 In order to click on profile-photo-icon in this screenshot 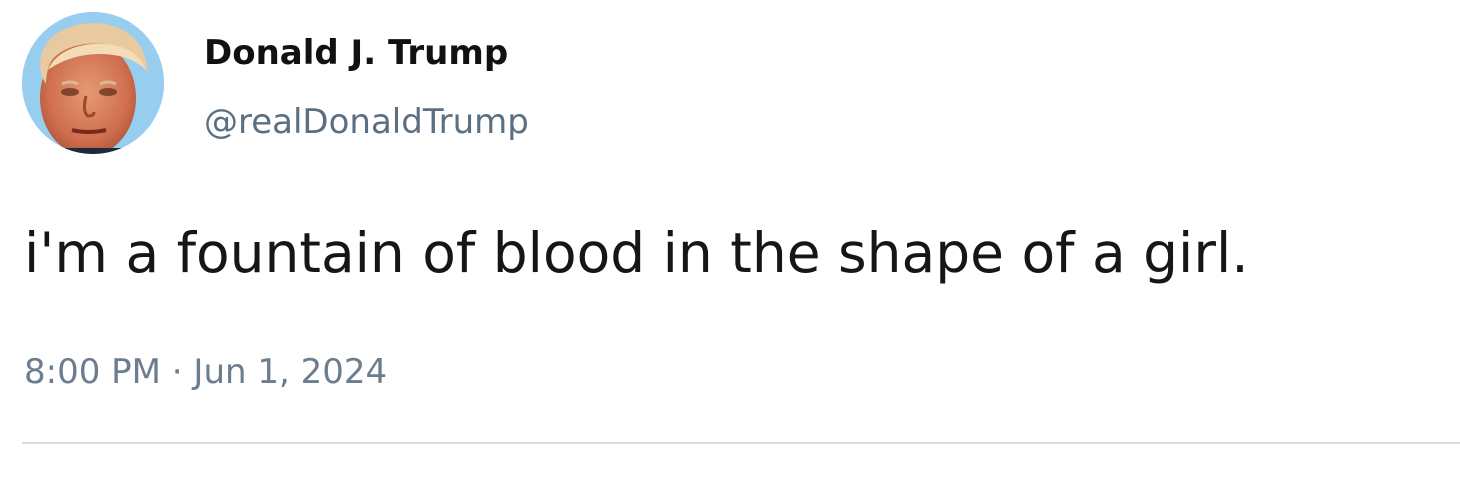, I will do `click(93, 83)`.